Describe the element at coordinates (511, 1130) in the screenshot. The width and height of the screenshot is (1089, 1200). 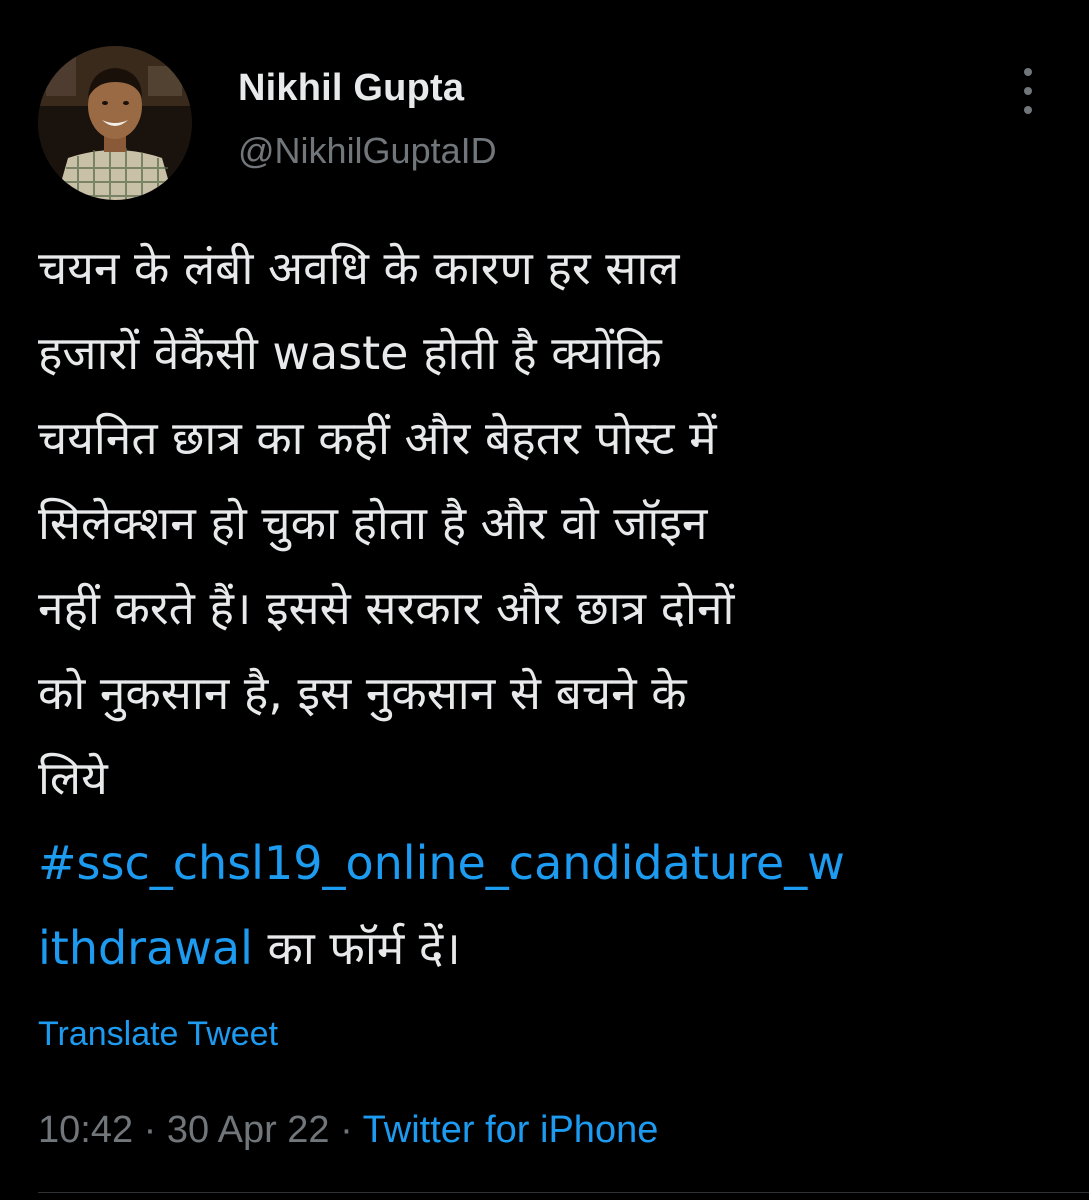
I see `tweet-source-link: Twitter for iPhone` at that location.